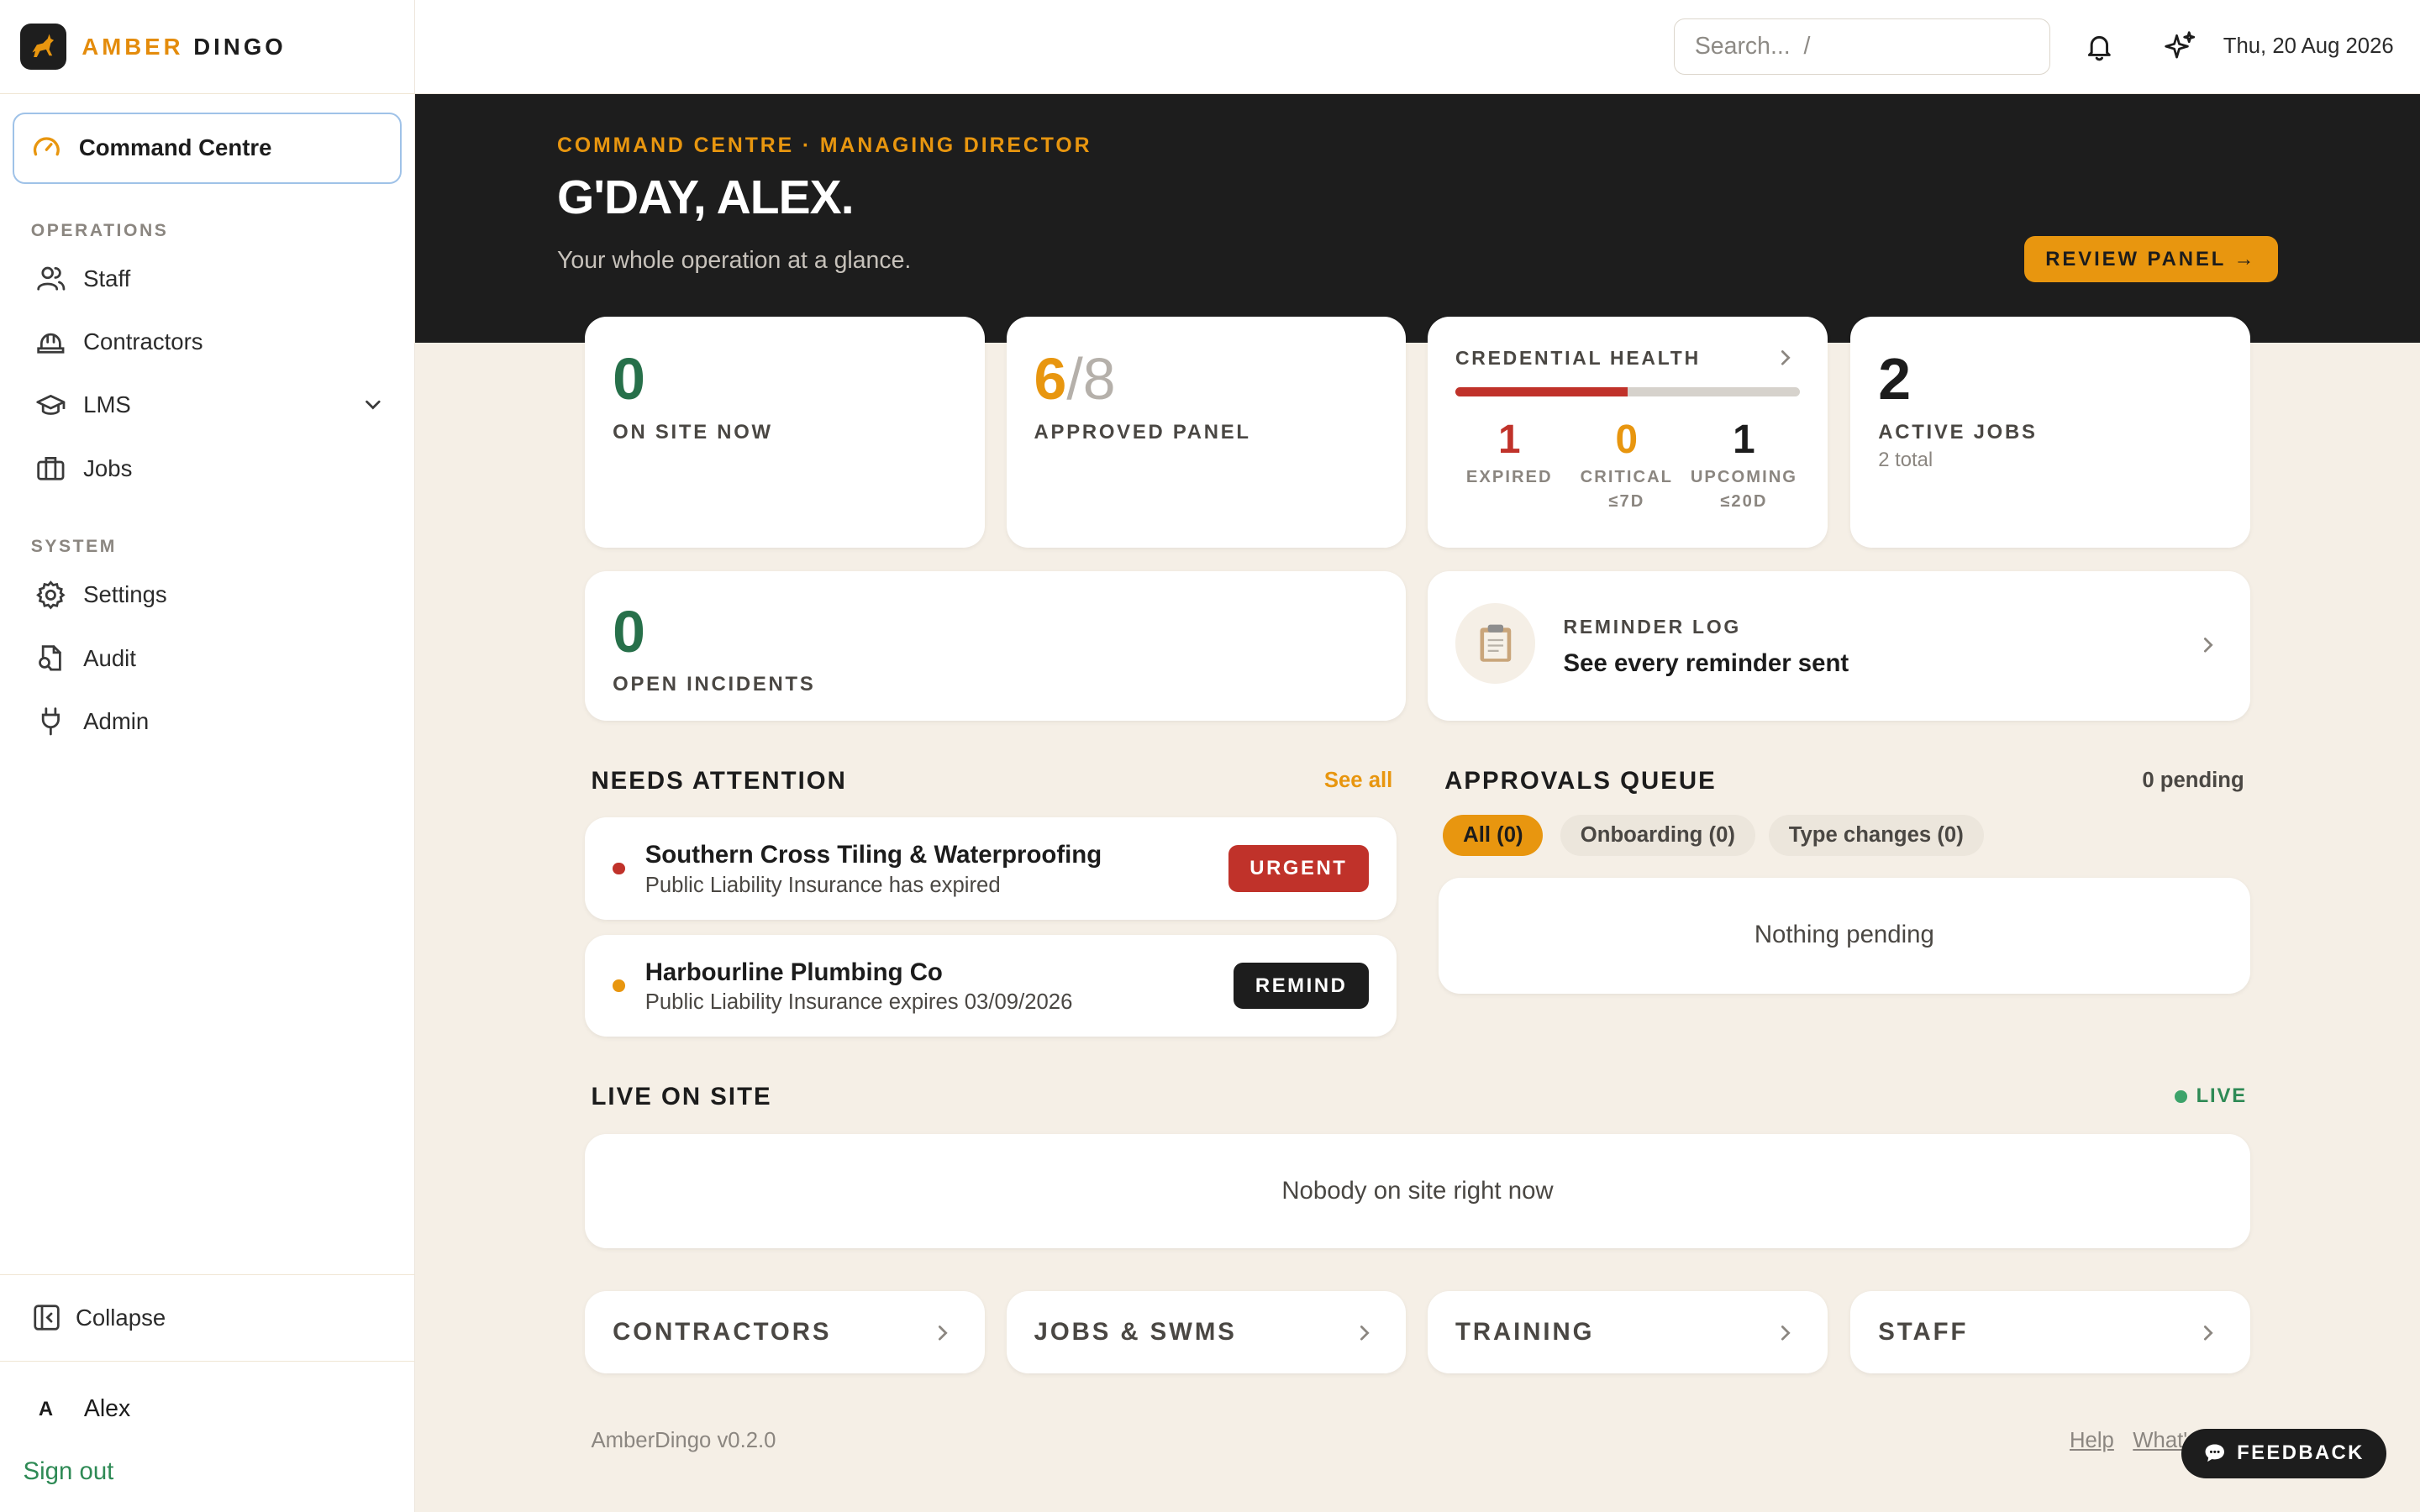  I want to click on gauge-icon, so click(46, 148).